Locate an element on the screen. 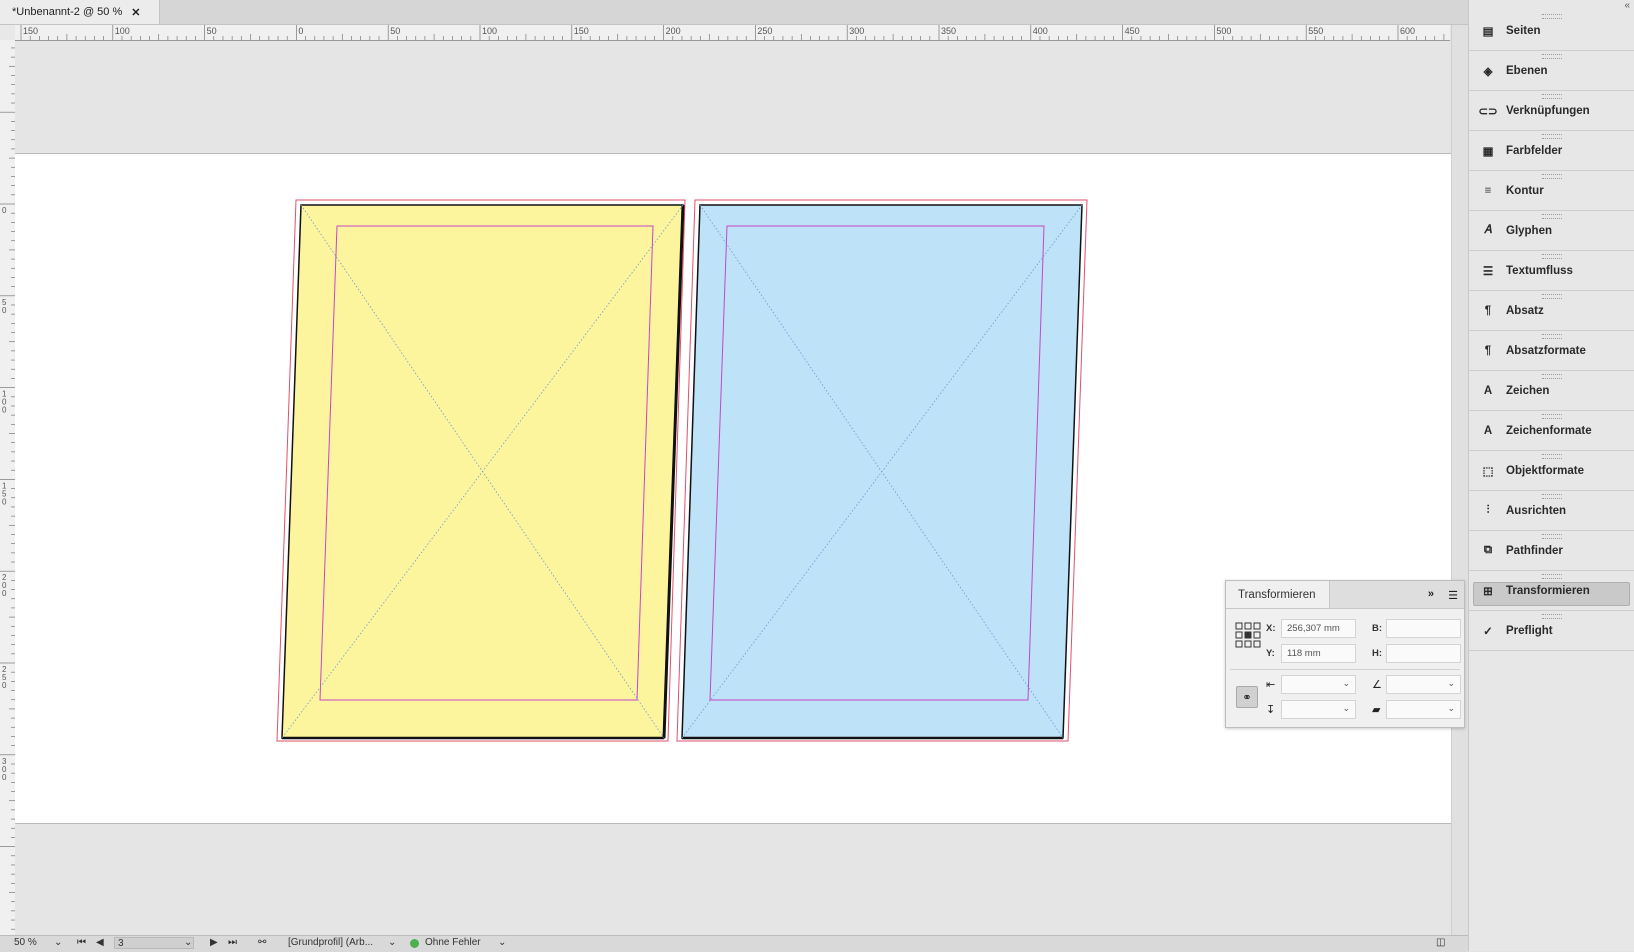 The image size is (1634, 952). transform-panel-header: Transformieren » ☰ is located at coordinates (1345, 595).